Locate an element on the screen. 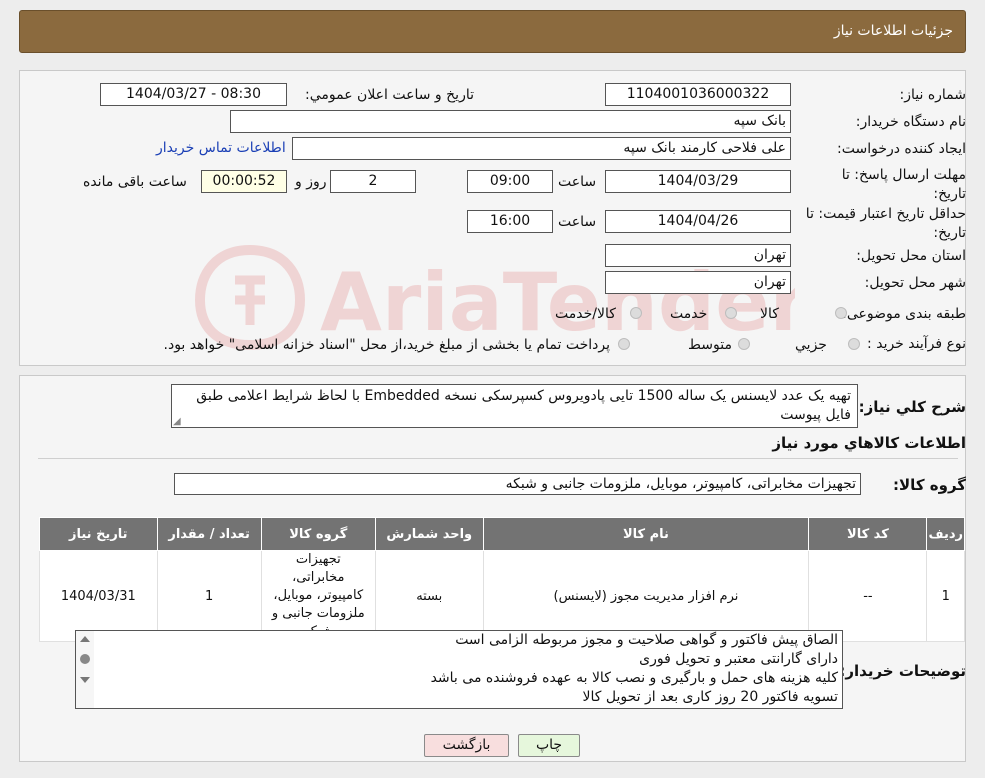  goods-section-title: اطلاعات کالاهاي مورد نیاز is located at coordinates (869, 443).